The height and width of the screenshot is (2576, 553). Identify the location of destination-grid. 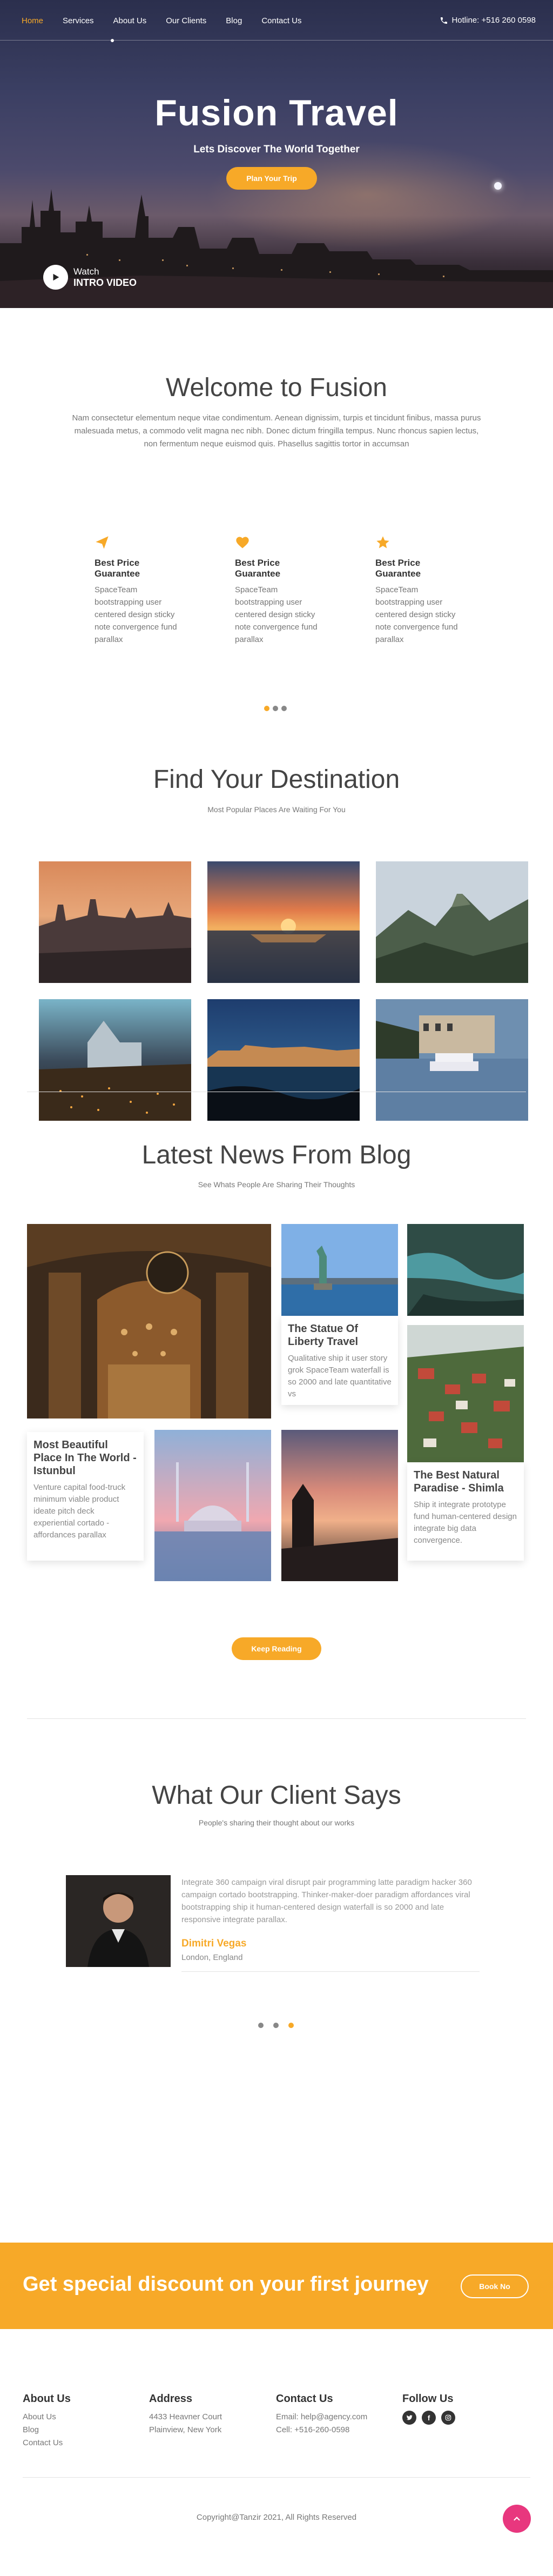
(283, 991).